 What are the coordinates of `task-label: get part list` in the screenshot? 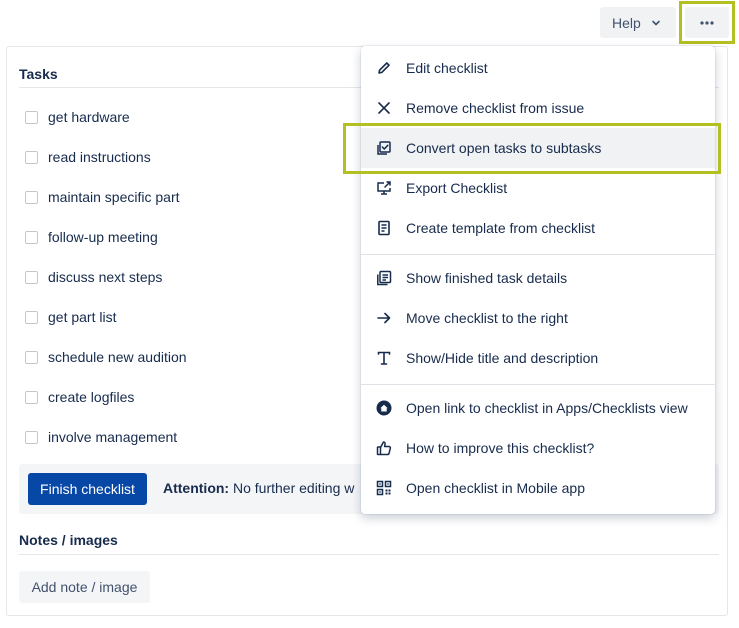 It's located at (82, 317).